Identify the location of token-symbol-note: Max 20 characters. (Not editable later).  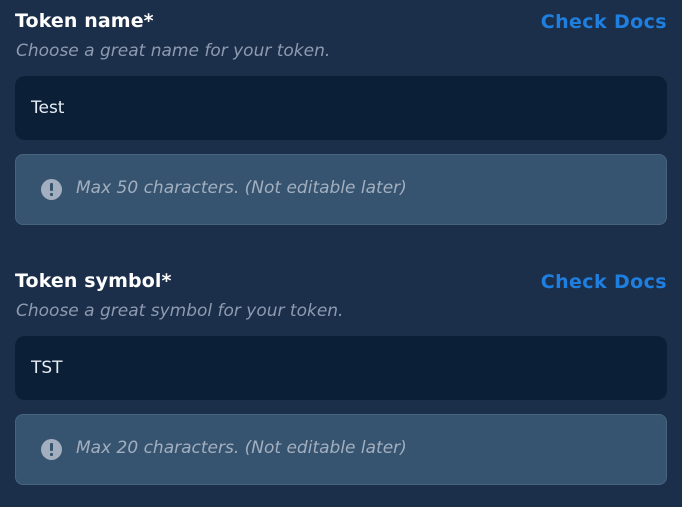
(341, 449).